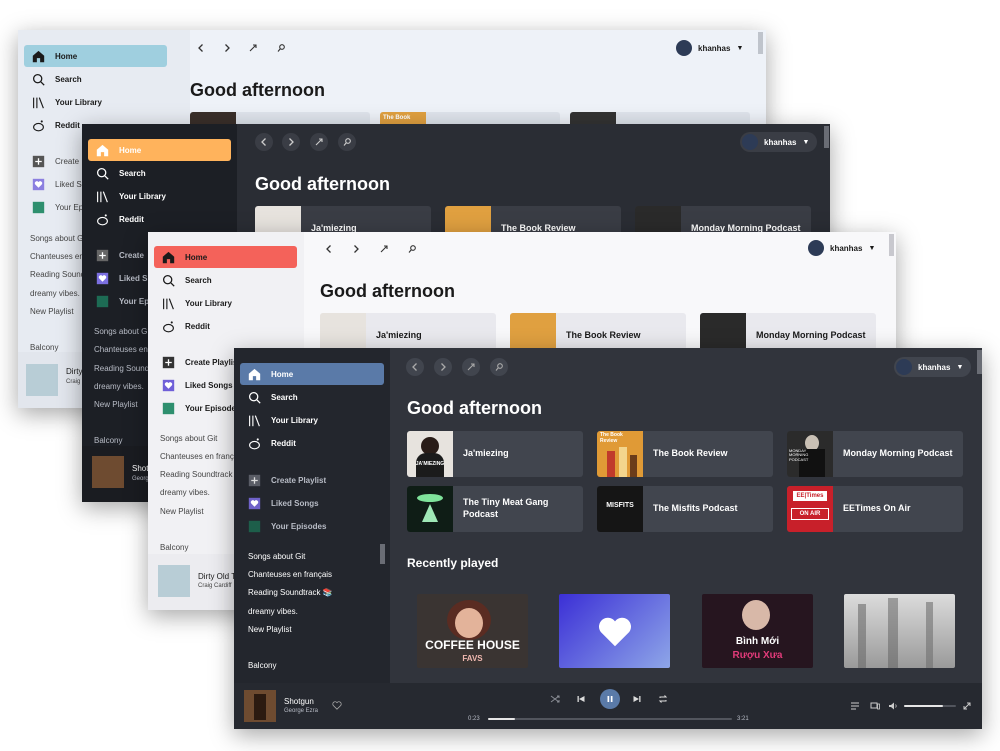 Image resolution: width=1000 pixels, height=751 pixels. Describe the element at coordinates (195, 362) in the screenshot. I see `create-playlist: Create Playlis` at that location.